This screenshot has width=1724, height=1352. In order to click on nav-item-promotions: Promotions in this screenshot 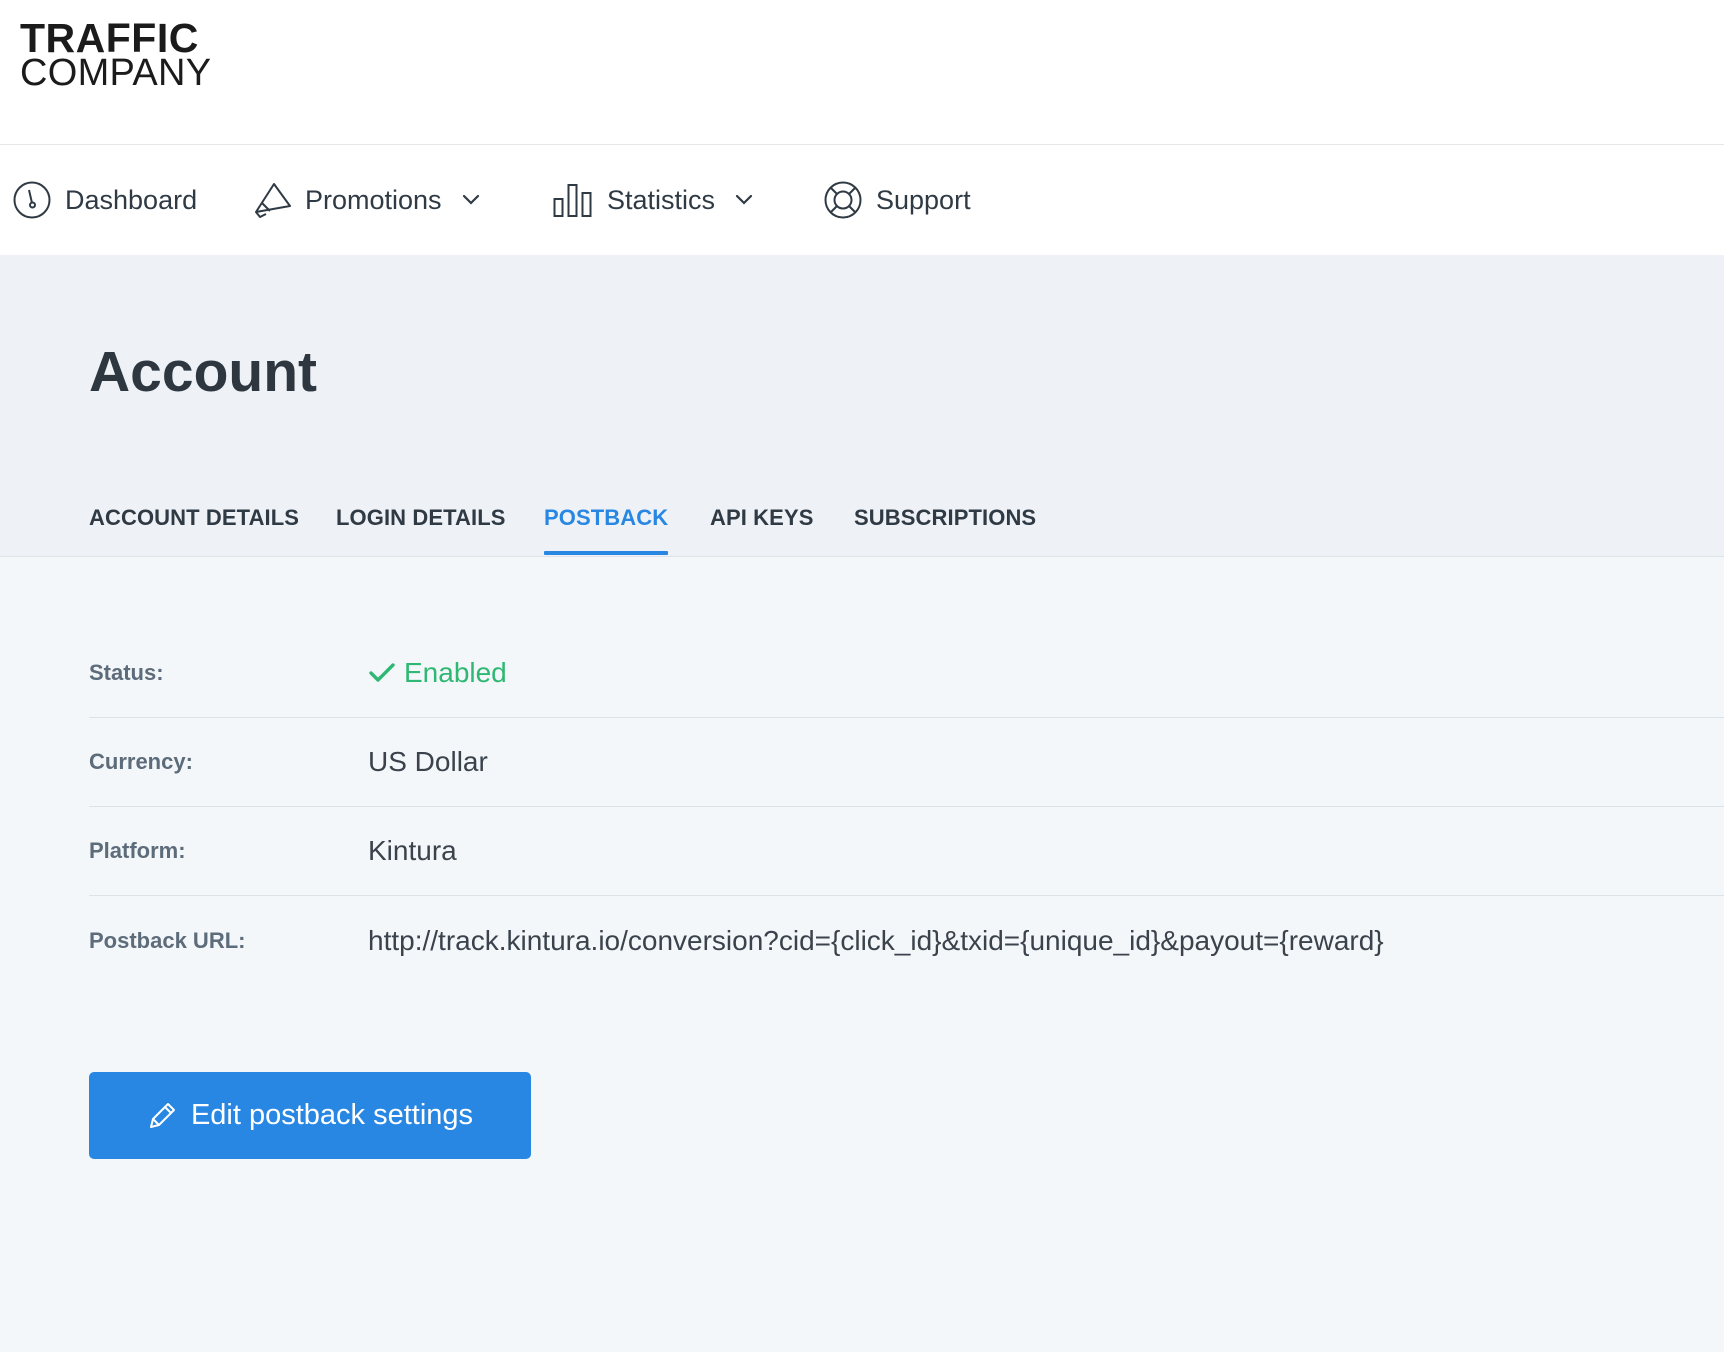, I will do `click(366, 200)`.